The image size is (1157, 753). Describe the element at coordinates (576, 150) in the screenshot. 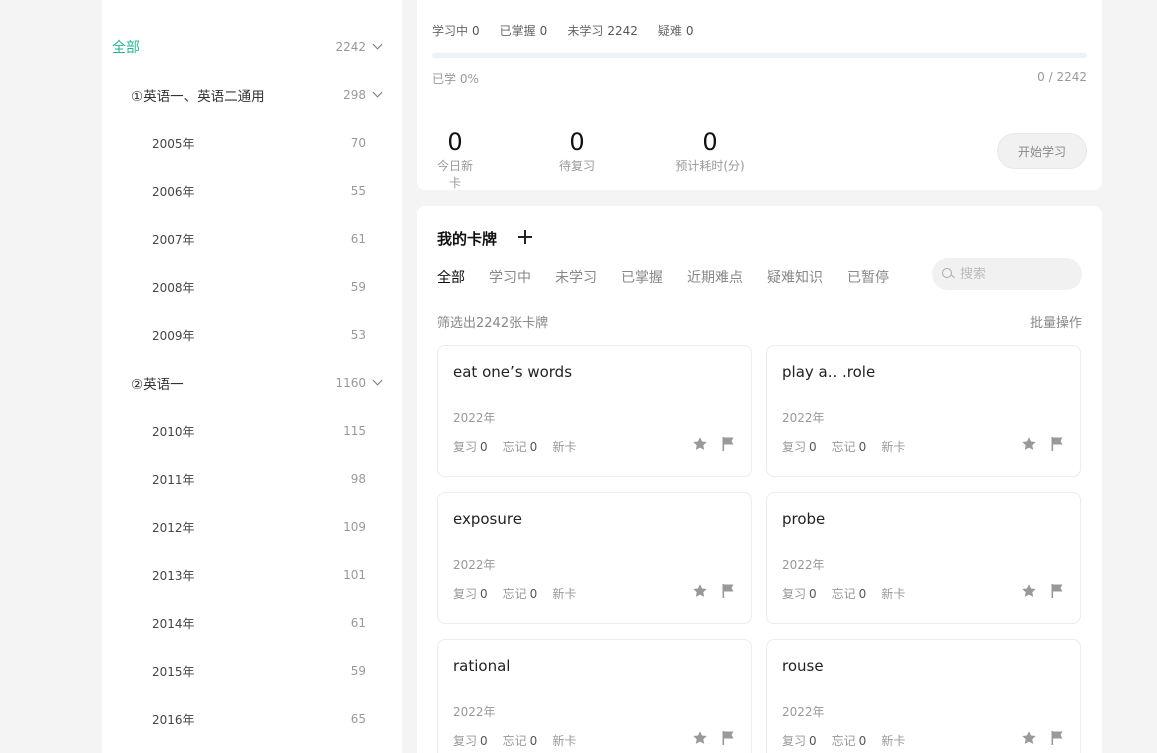

I see `to-review-metric: 0 待复习` at that location.